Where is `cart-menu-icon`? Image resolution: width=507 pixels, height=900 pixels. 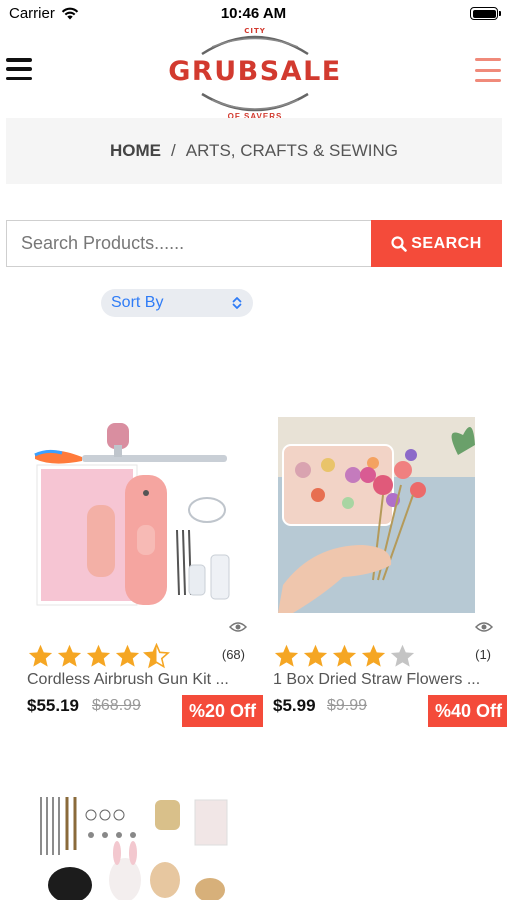 cart-menu-icon is located at coordinates (488, 70).